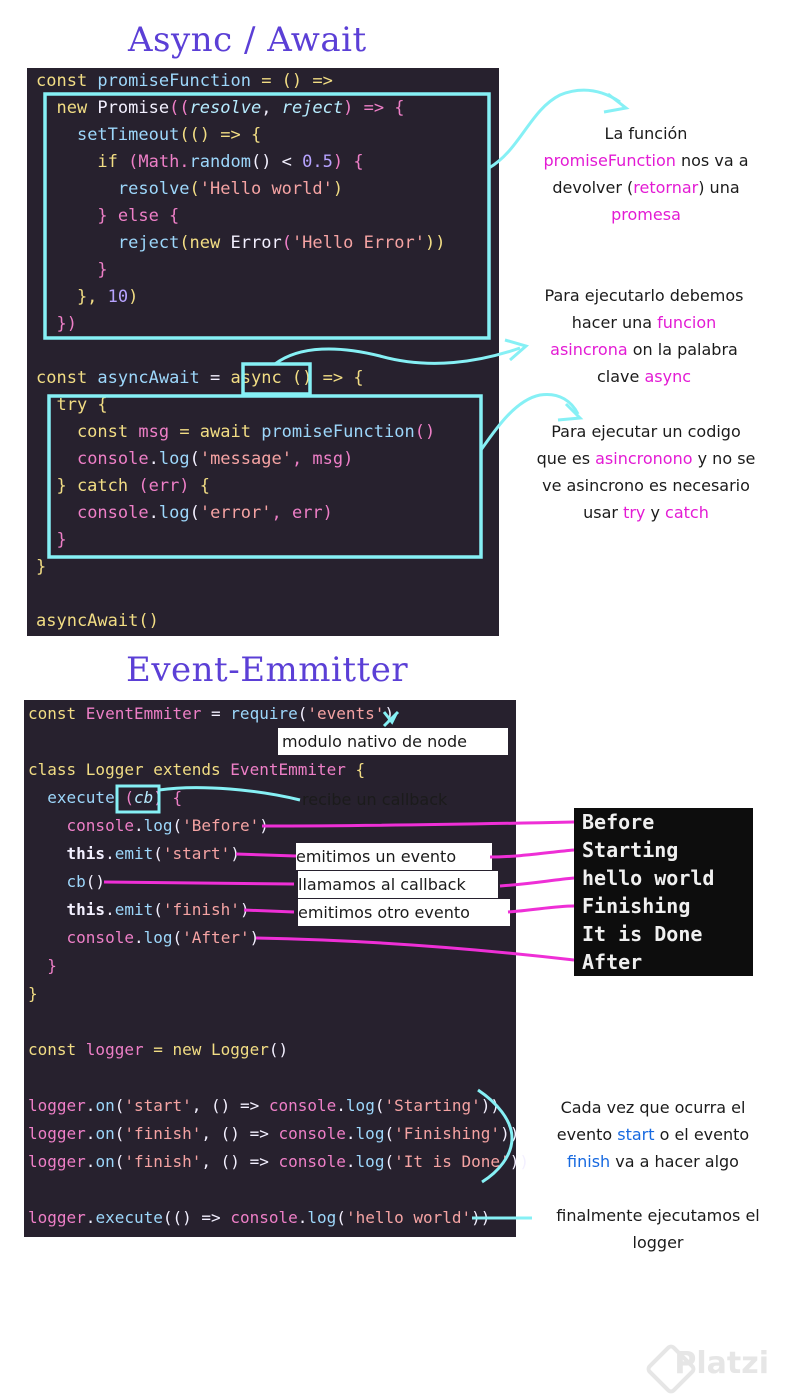  I want to click on async-keyword-box, so click(276, 379).